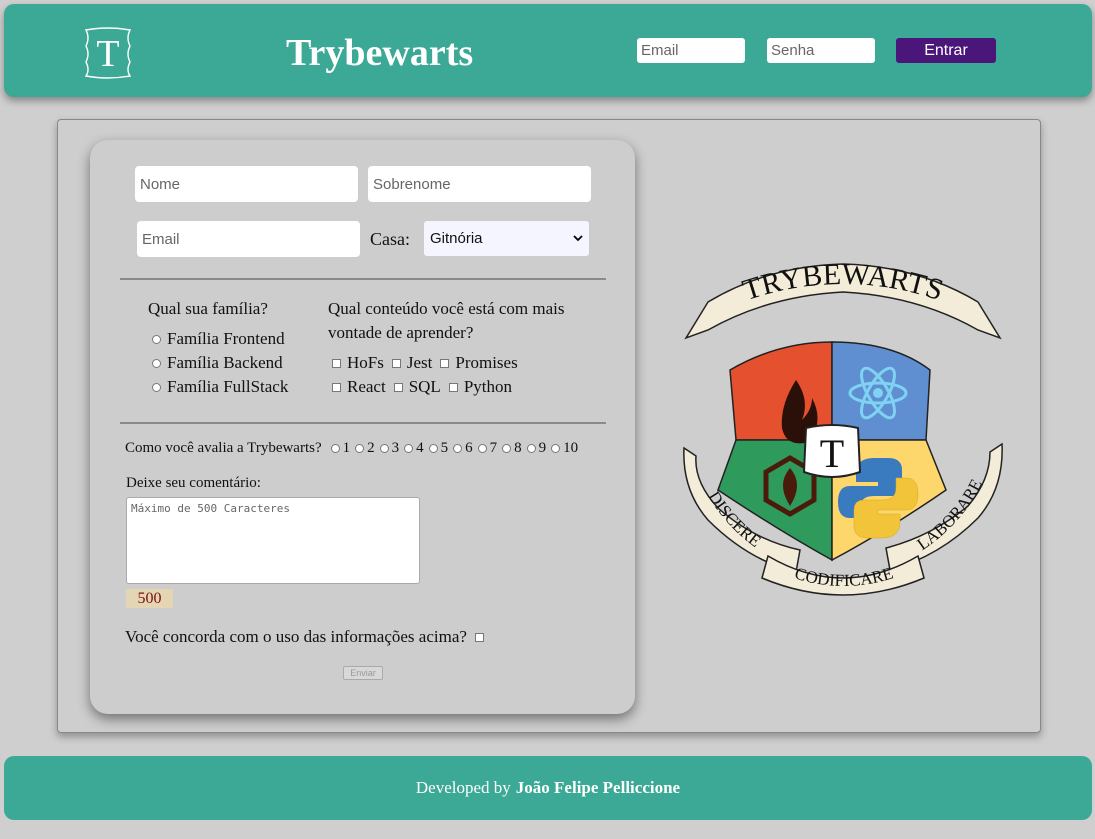 The height and width of the screenshot is (839, 1095). I want to click on family-option-label: Família Backend, so click(225, 362).